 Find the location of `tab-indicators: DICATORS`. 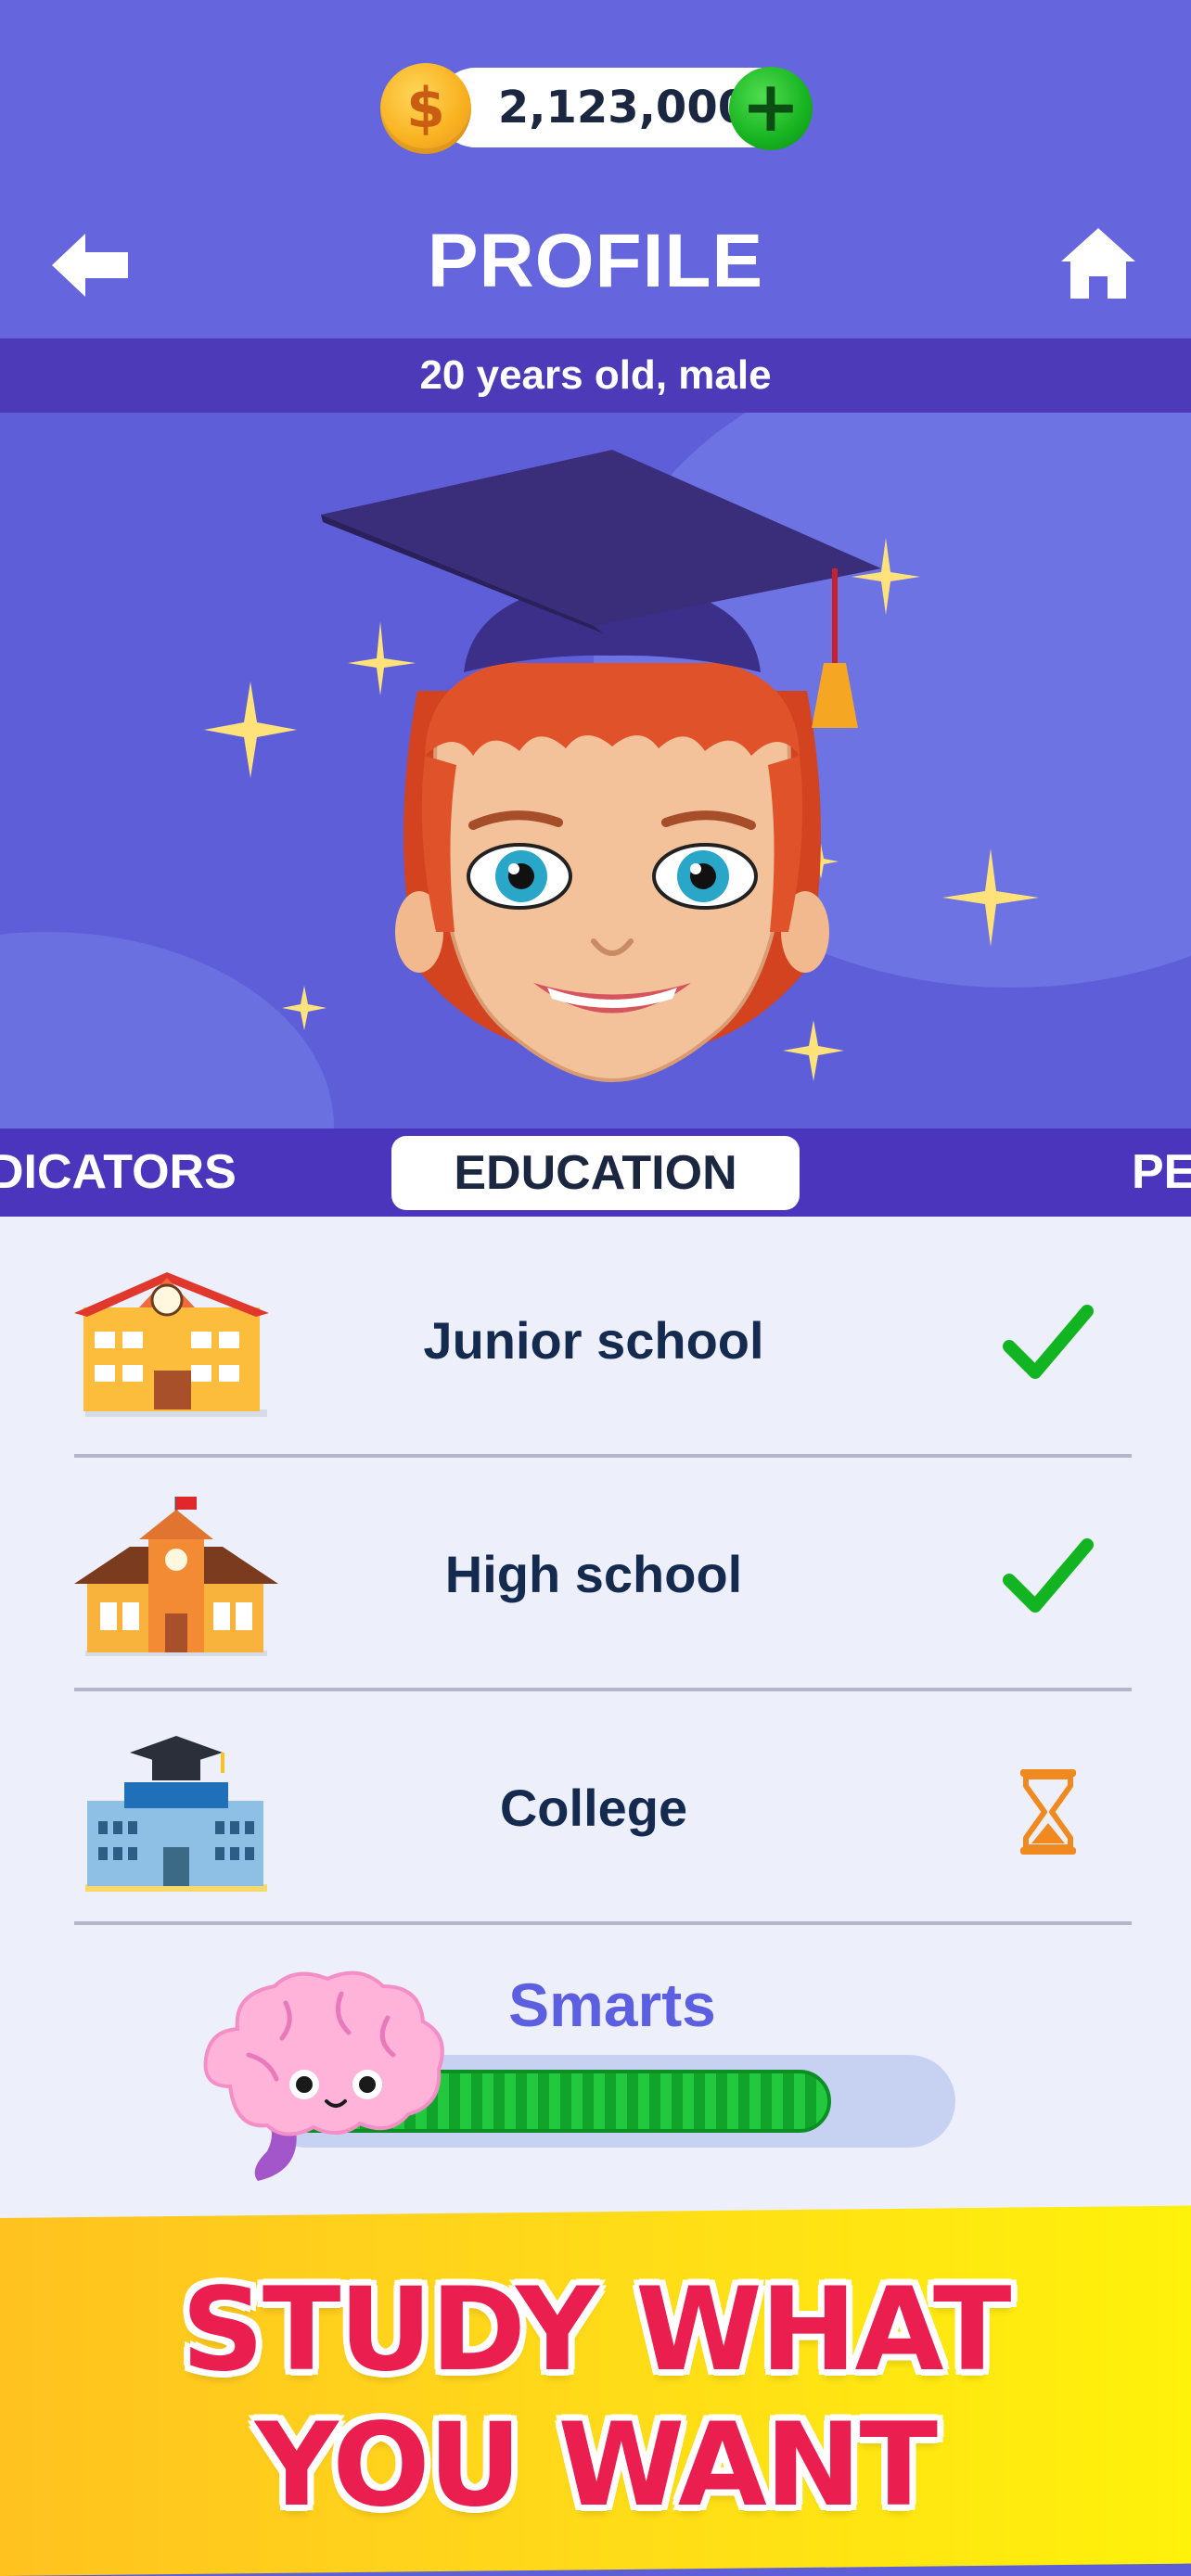

tab-indicators: DICATORS is located at coordinates (120, 1173).